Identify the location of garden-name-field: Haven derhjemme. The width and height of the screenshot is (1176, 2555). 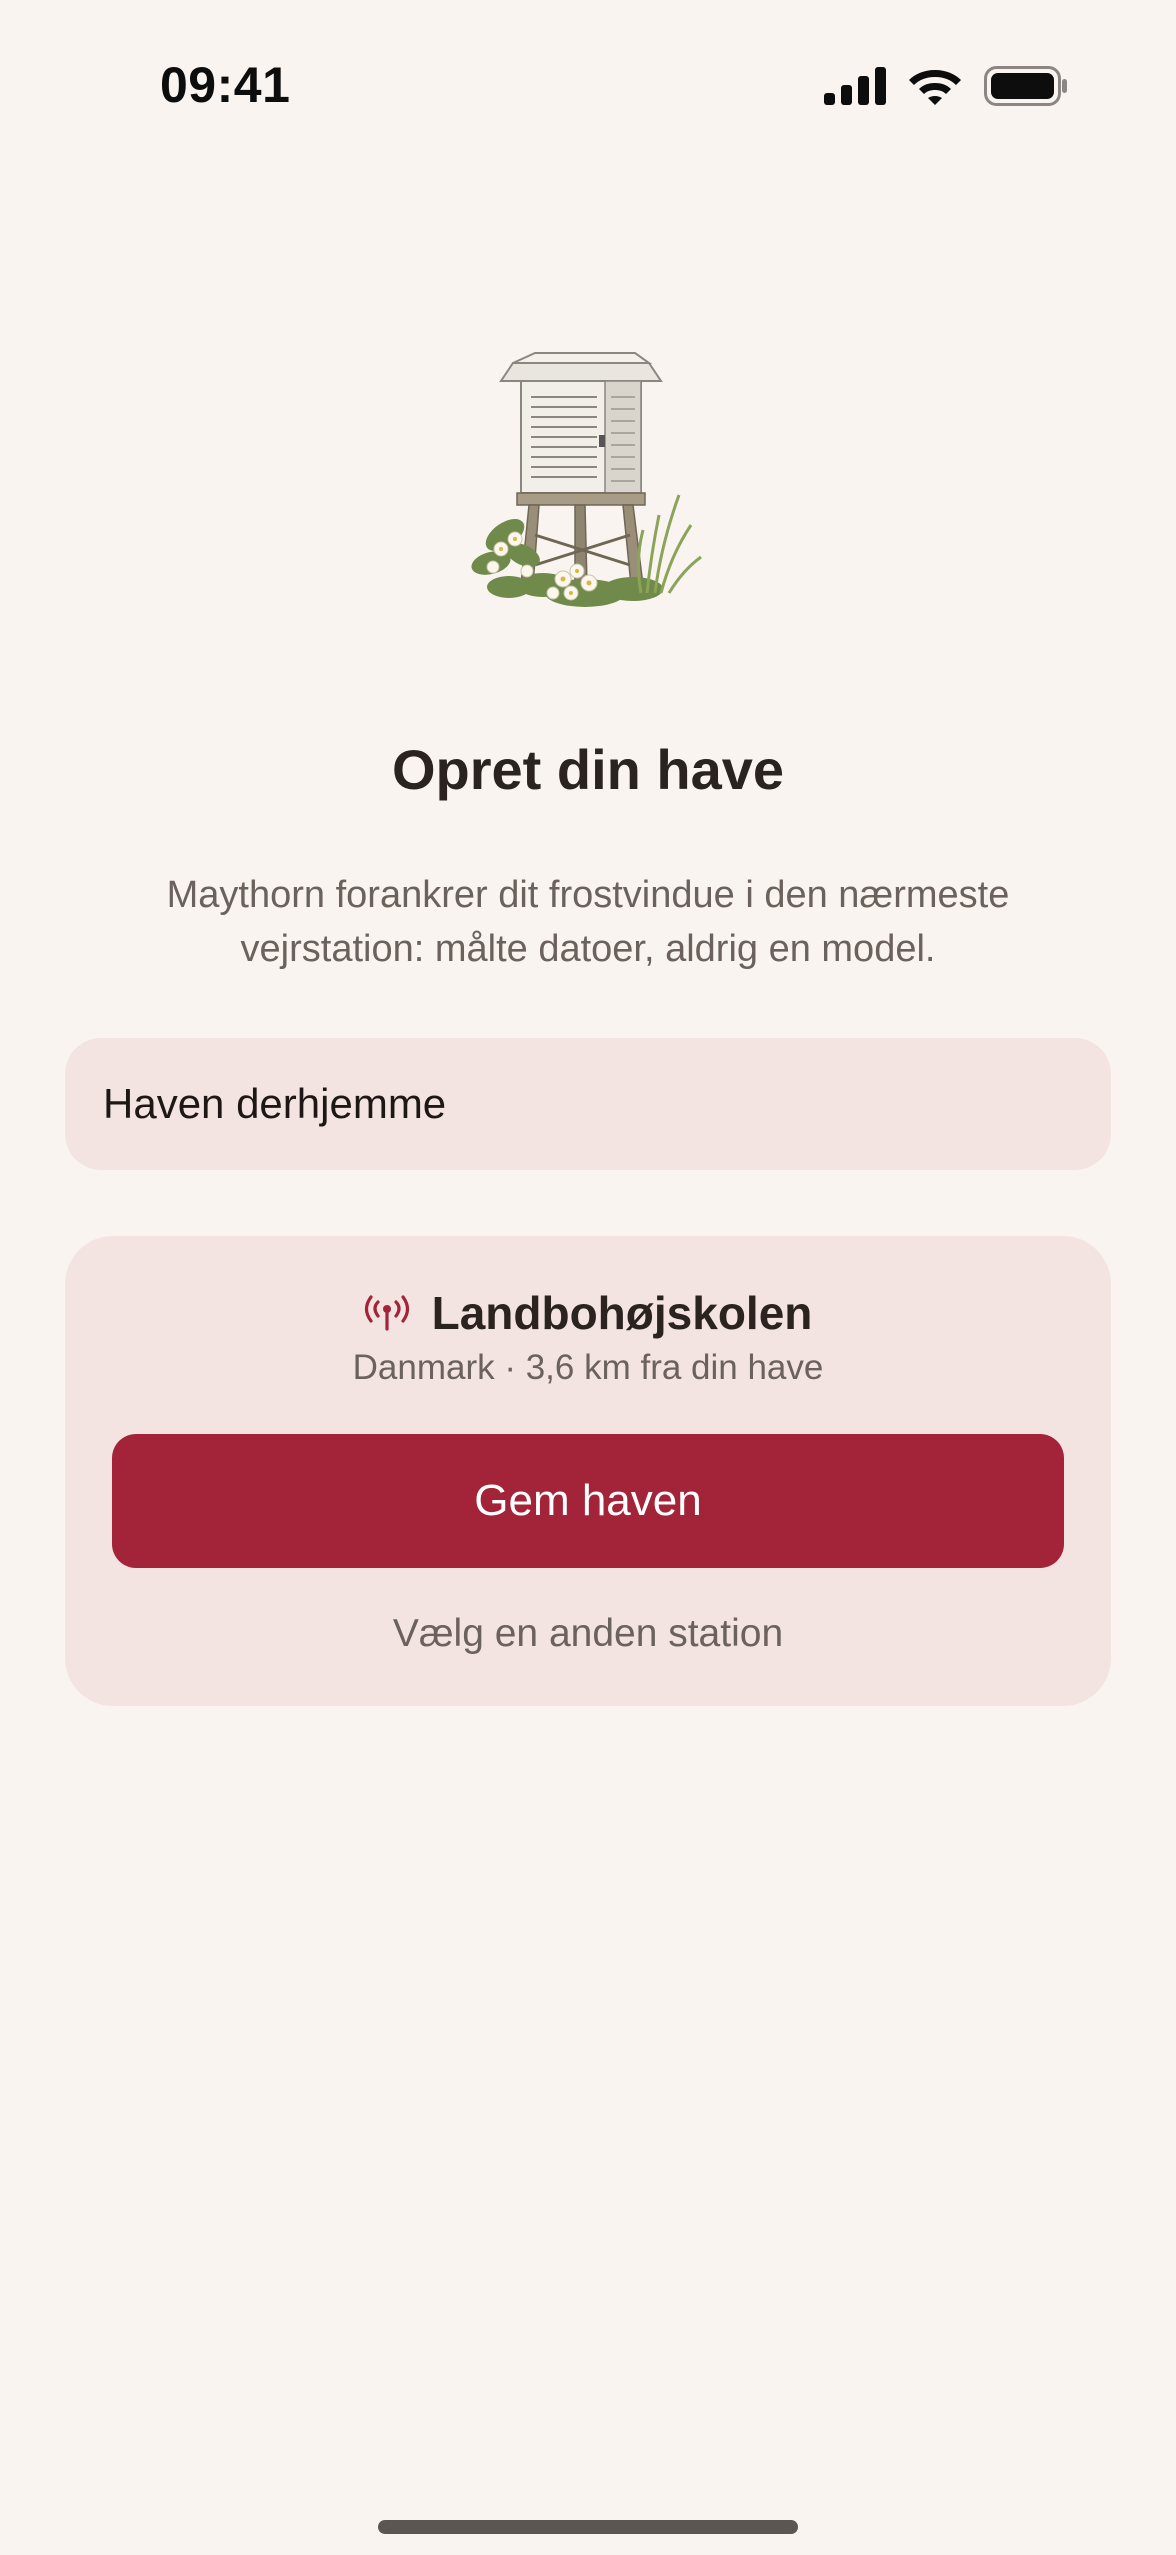
(588, 1104).